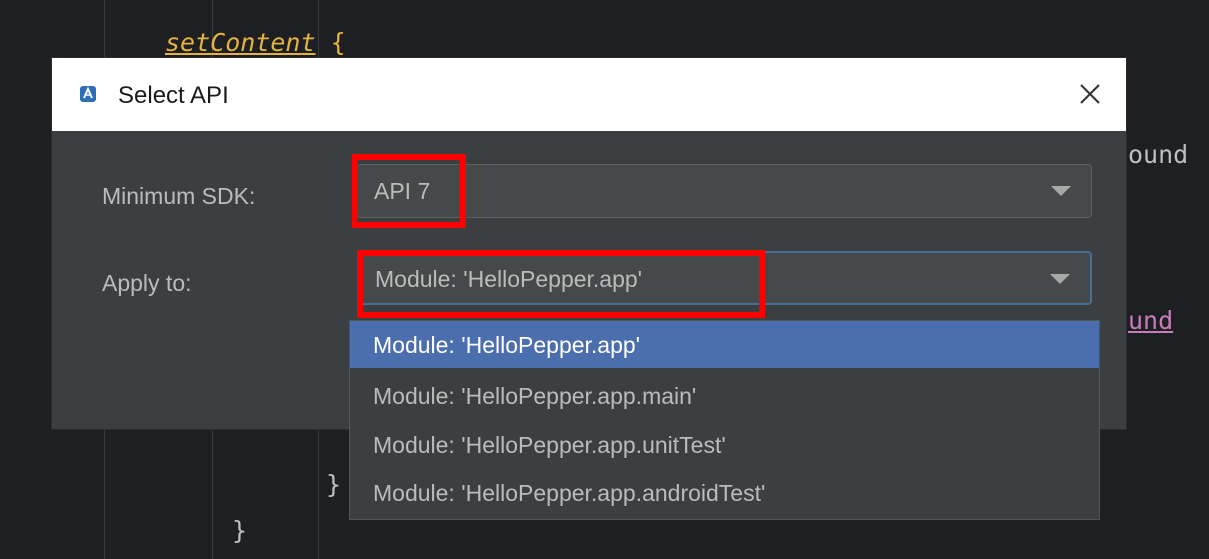 This screenshot has width=1209, height=559. I want to click on min-sdk-combobox: API 7, so click(724, 191).